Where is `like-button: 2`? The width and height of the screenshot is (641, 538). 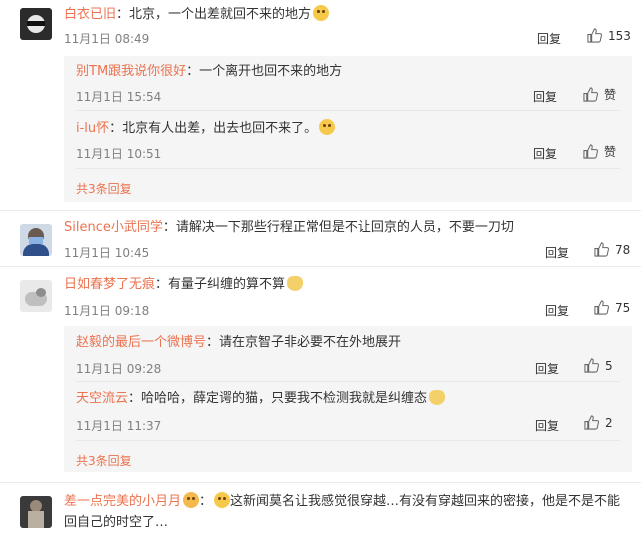 like-button: 2 is located at coordinates (598, 422).